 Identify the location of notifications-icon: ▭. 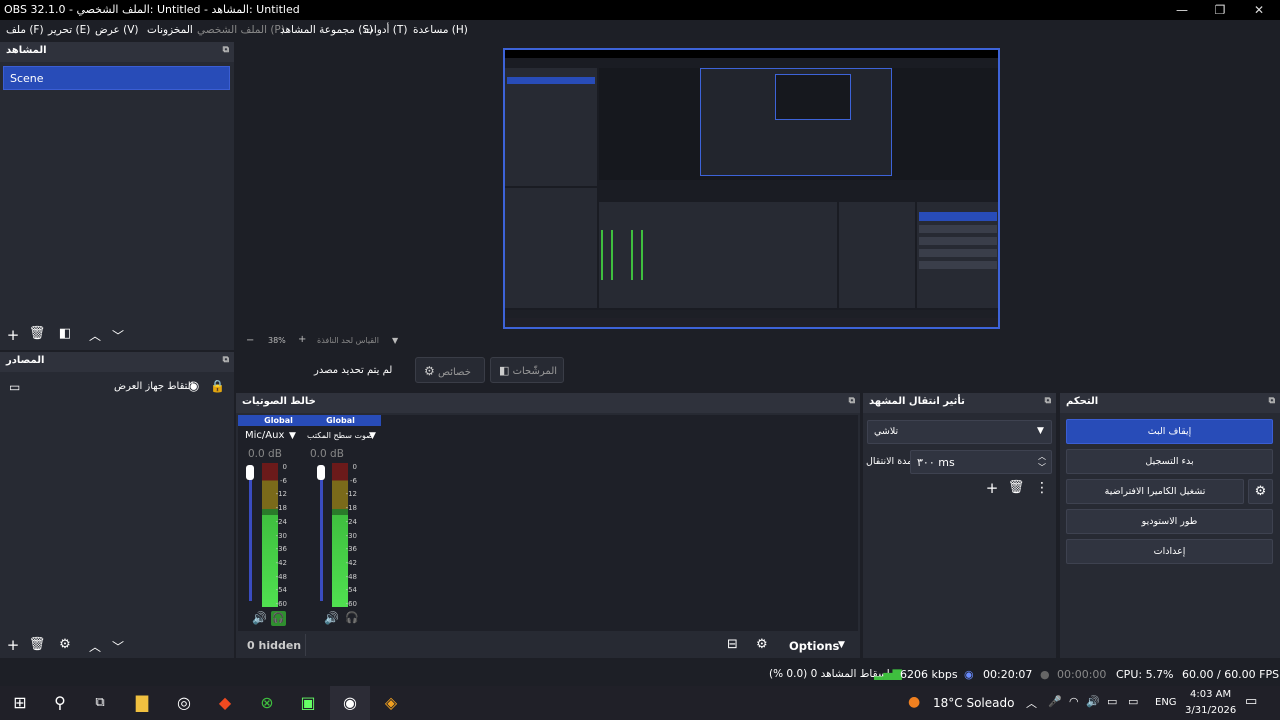
(1251, 701).